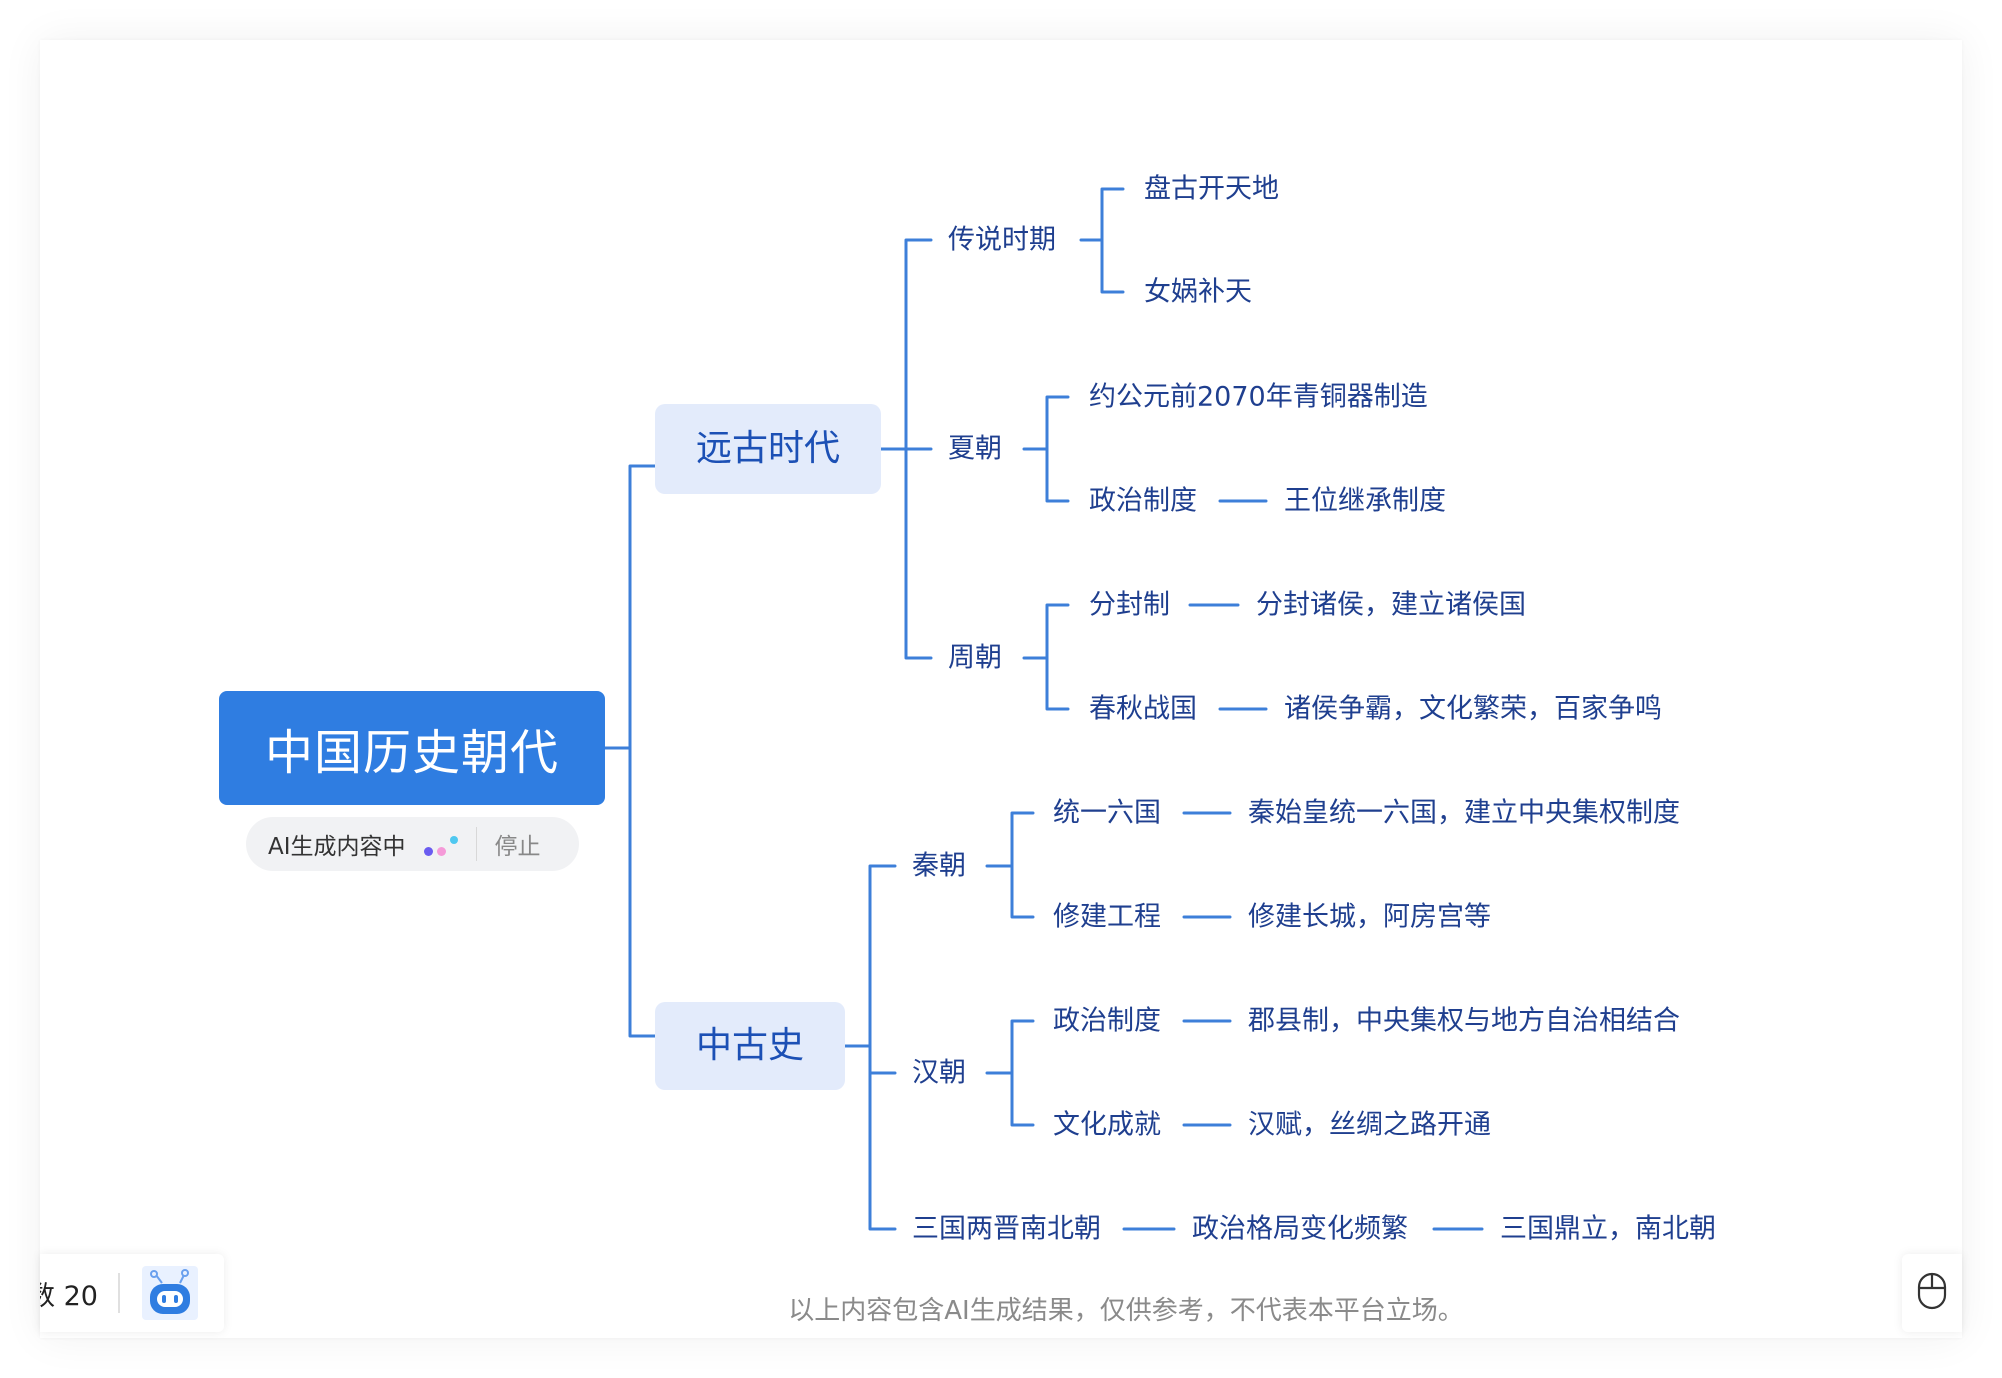  Describe the element at coordinates (1107, 813) in the screenshot. I see `item-node: 统一六国` at that location.